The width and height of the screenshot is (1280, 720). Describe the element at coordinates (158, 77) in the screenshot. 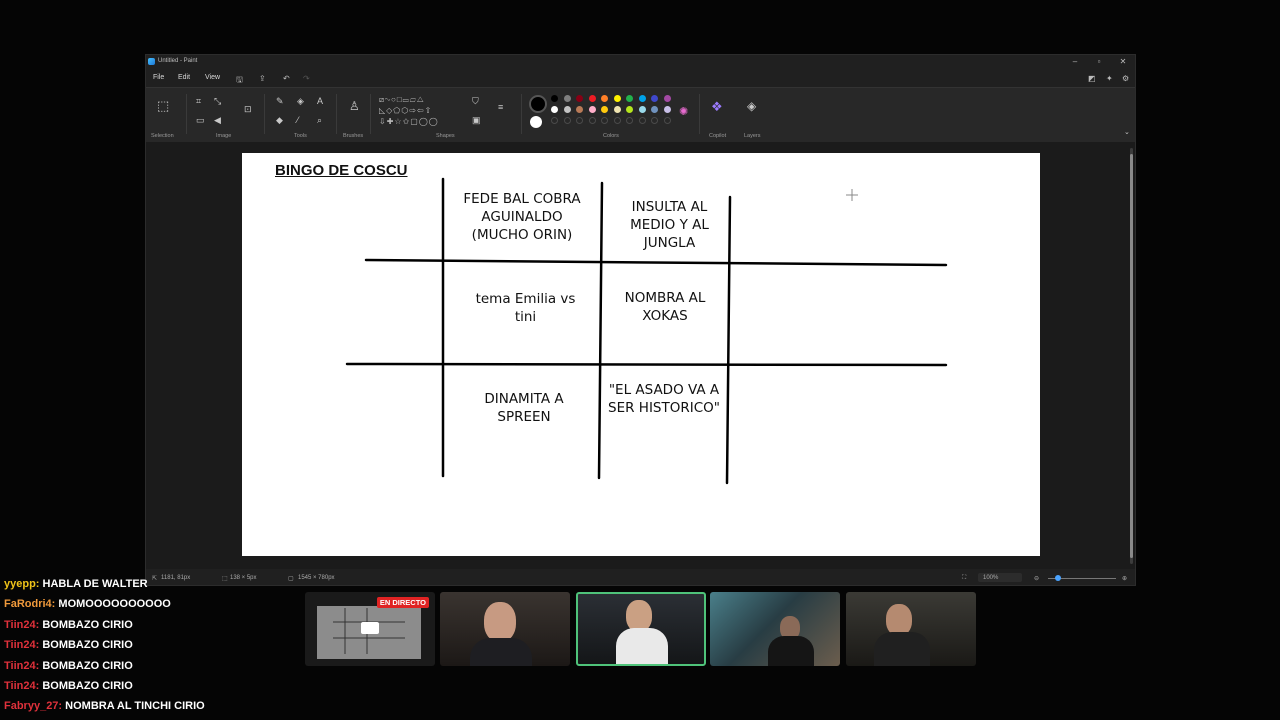

I see `menu-file: File` at that location.